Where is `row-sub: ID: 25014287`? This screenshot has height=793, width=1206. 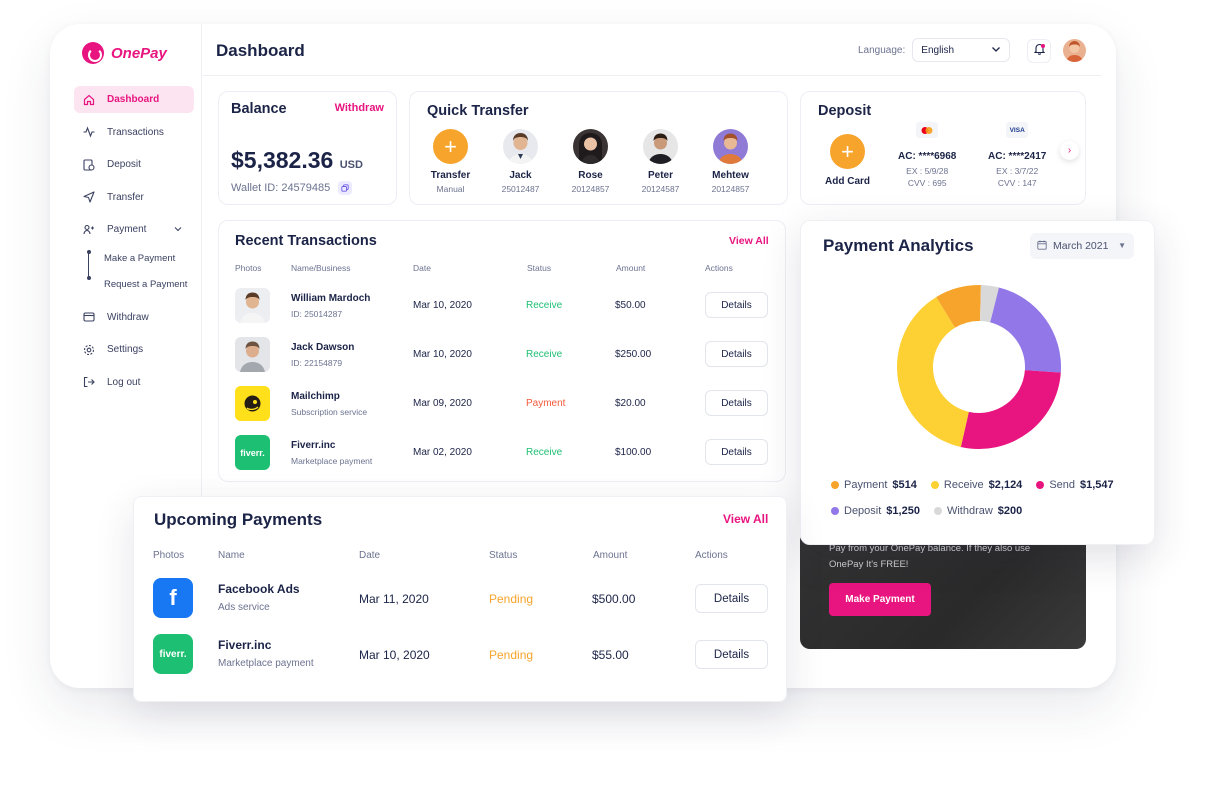
row-sub: ID: 25014287 is located at coordinates (317, 314).